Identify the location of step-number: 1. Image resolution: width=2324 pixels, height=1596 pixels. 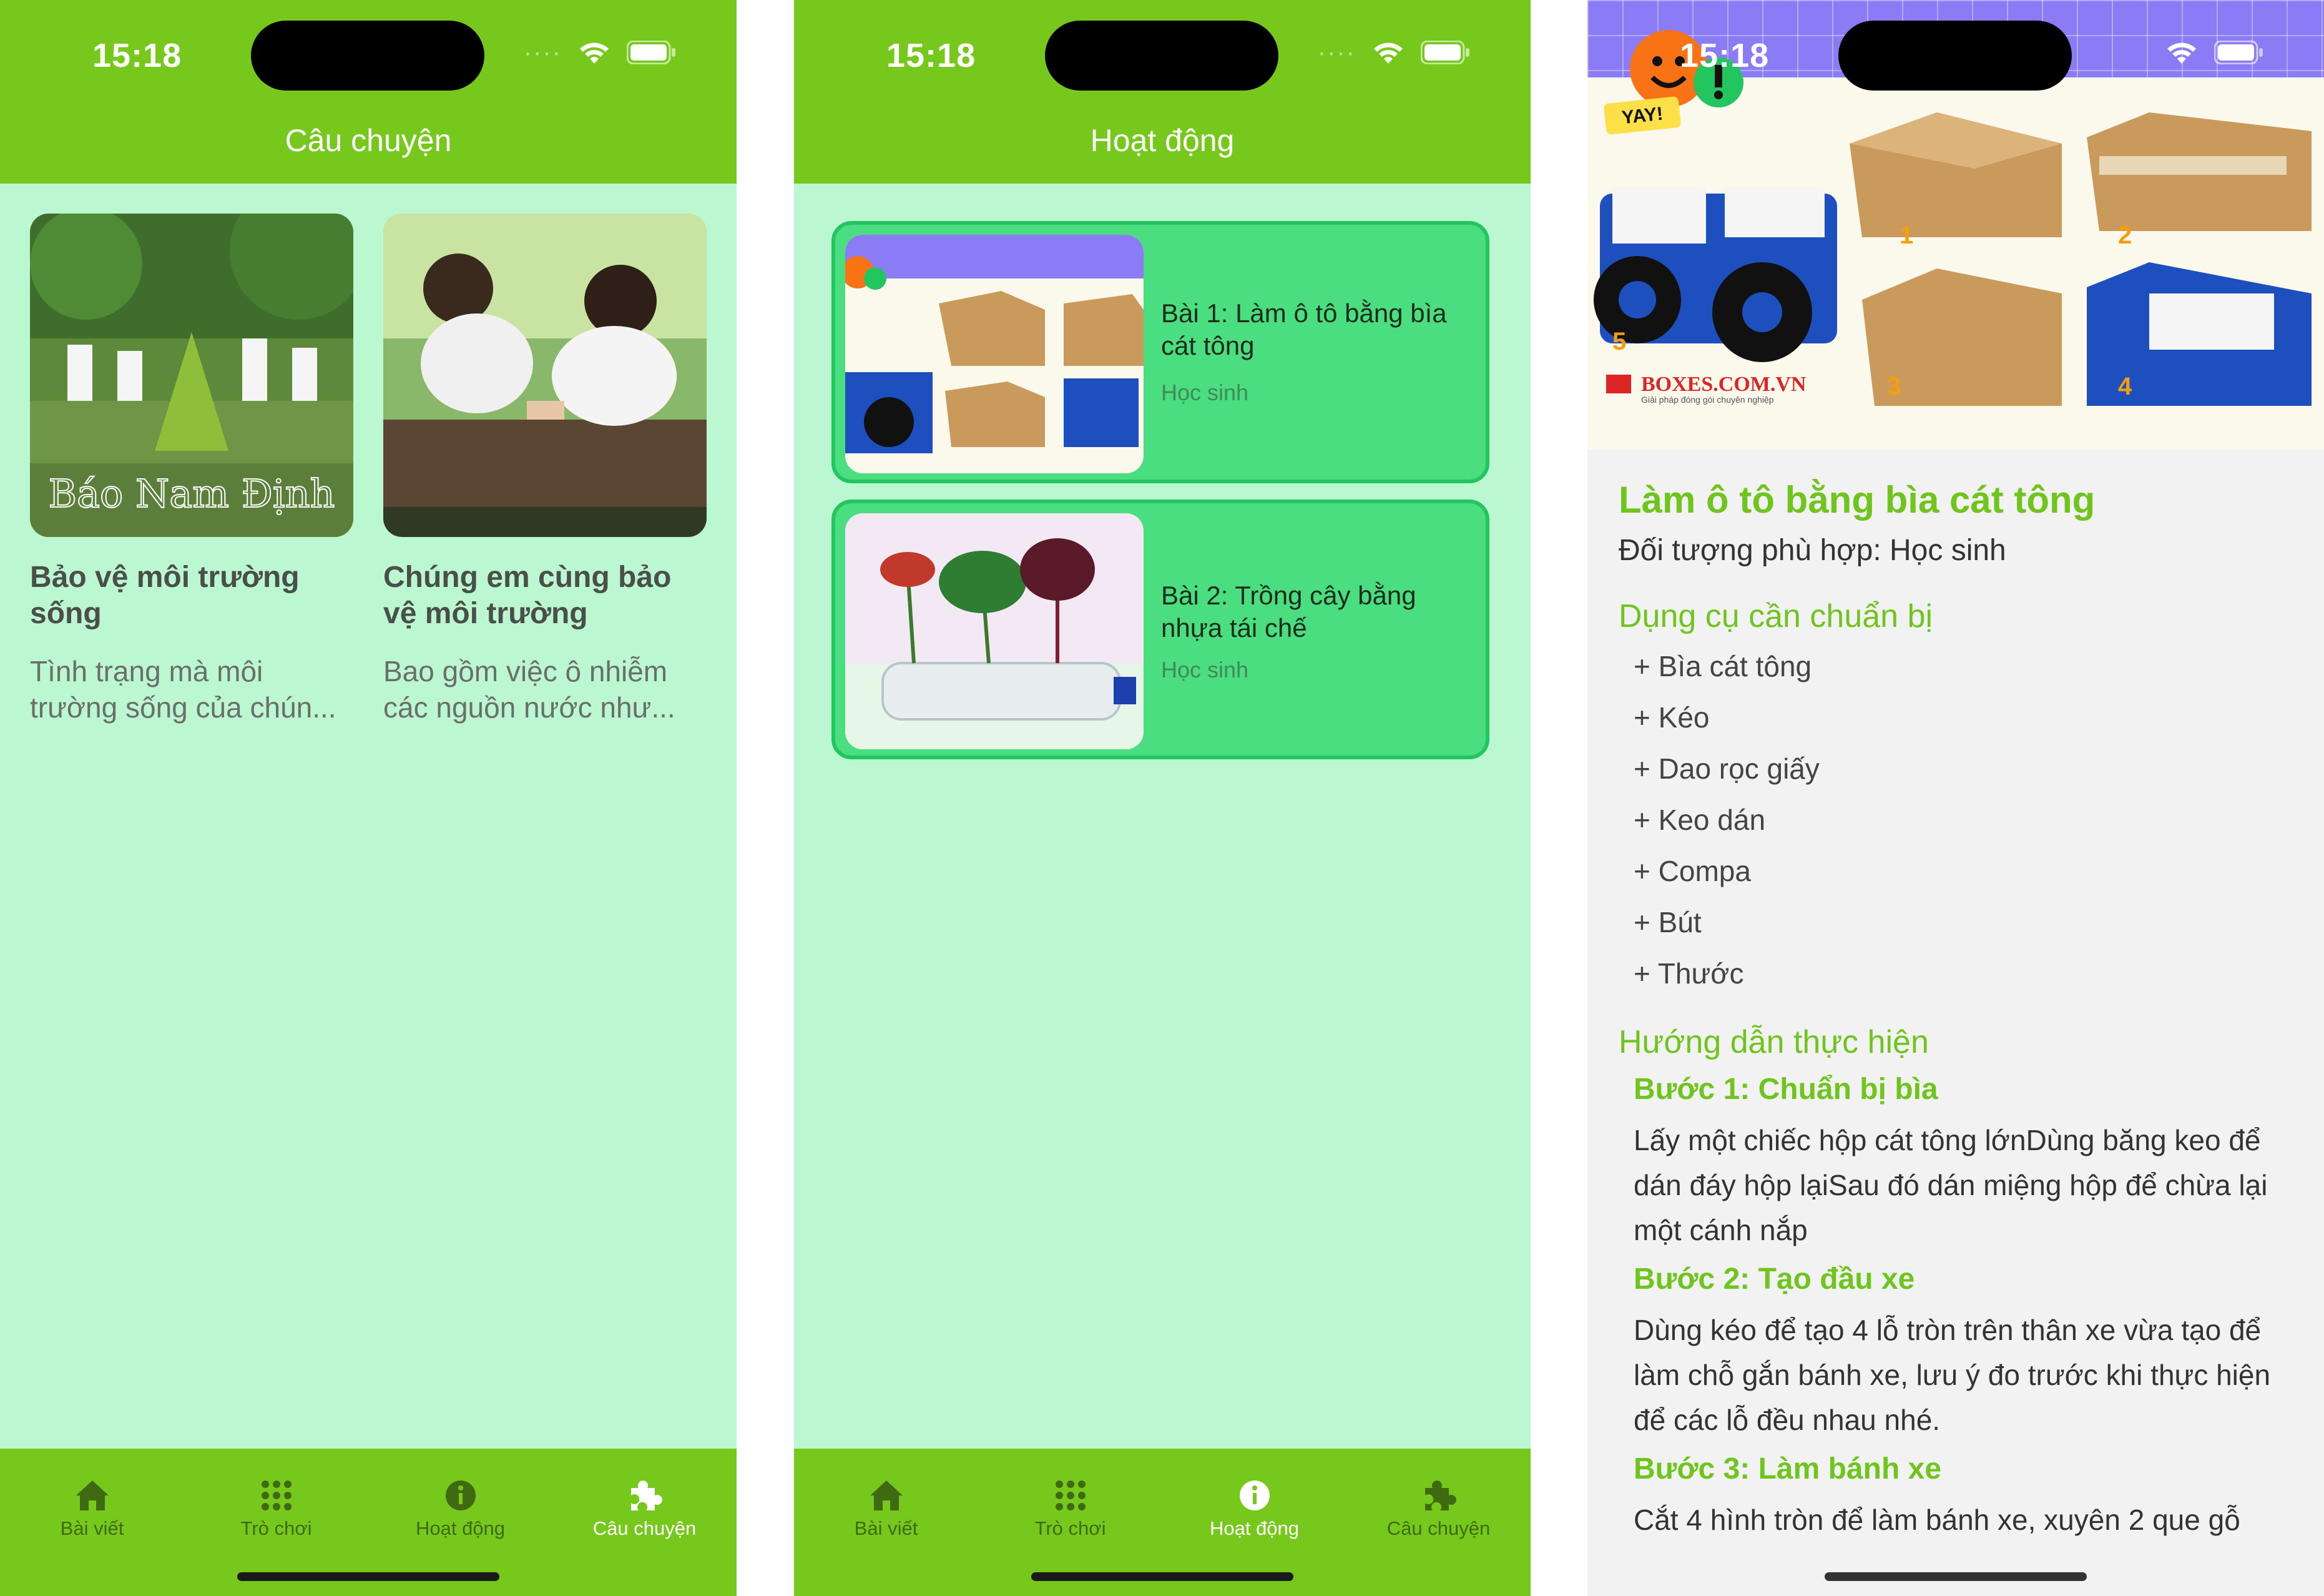
(1906, 235).